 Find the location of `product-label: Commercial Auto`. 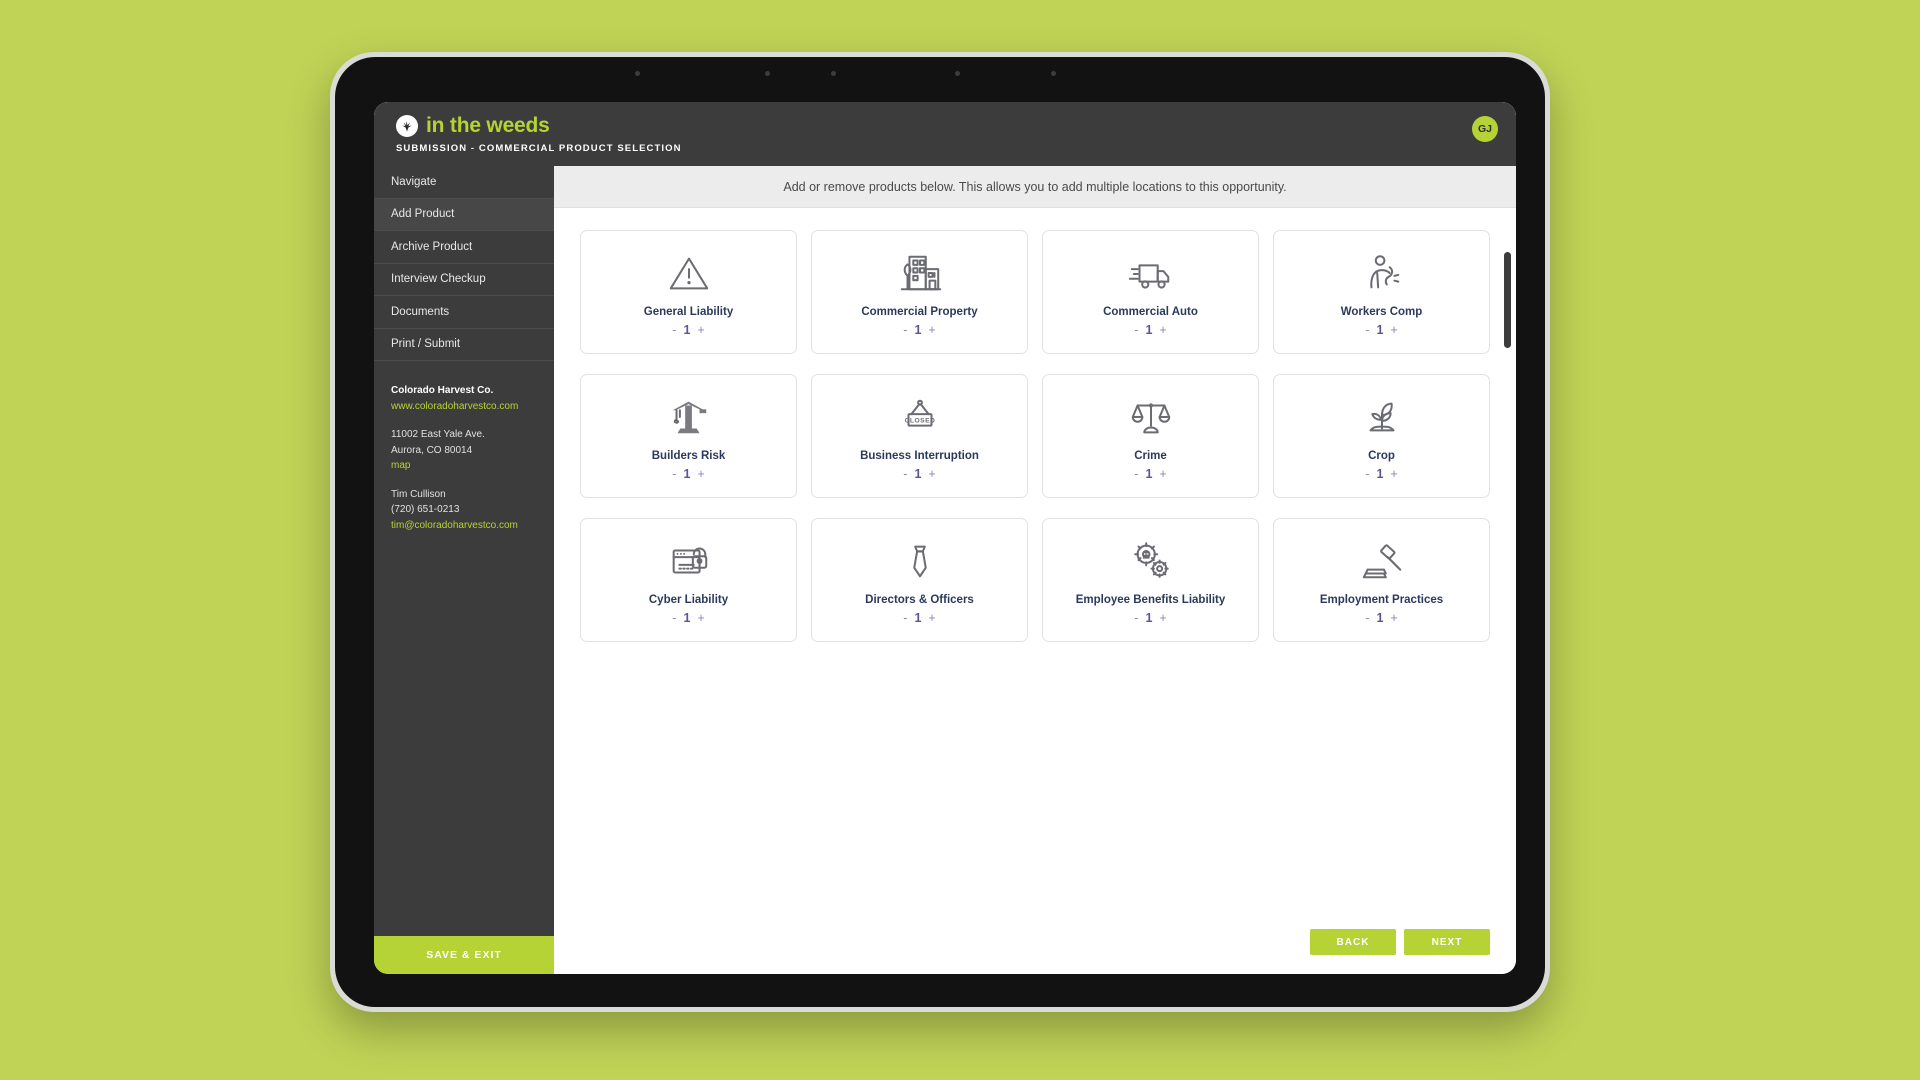

product-label: Commercial Auto is located at coordinates (1150, 312).